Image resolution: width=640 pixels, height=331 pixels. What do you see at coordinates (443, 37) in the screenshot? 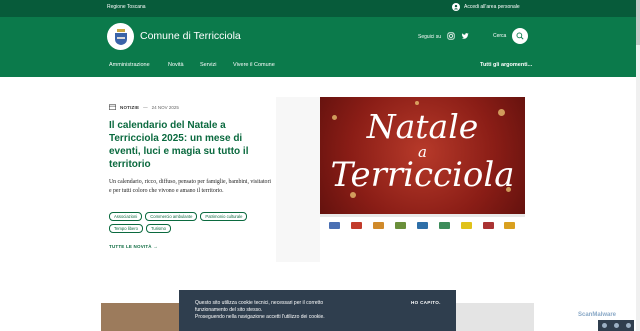
I see `social-links: Seguici su` at bounding box center [443, 37].